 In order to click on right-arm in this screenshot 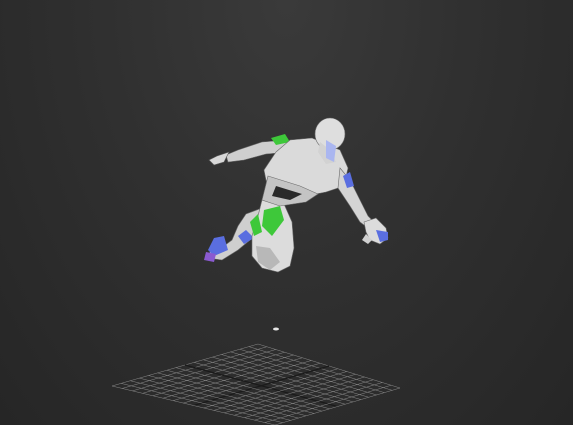, I will do `click(363, 206)`.